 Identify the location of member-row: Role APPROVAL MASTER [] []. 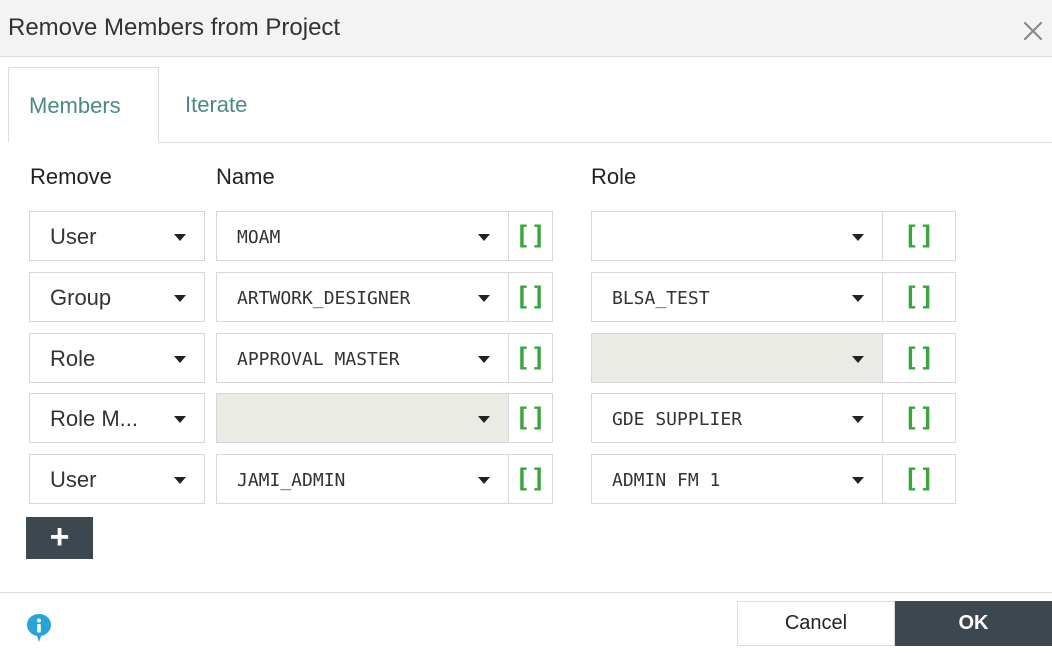
(526, 358).